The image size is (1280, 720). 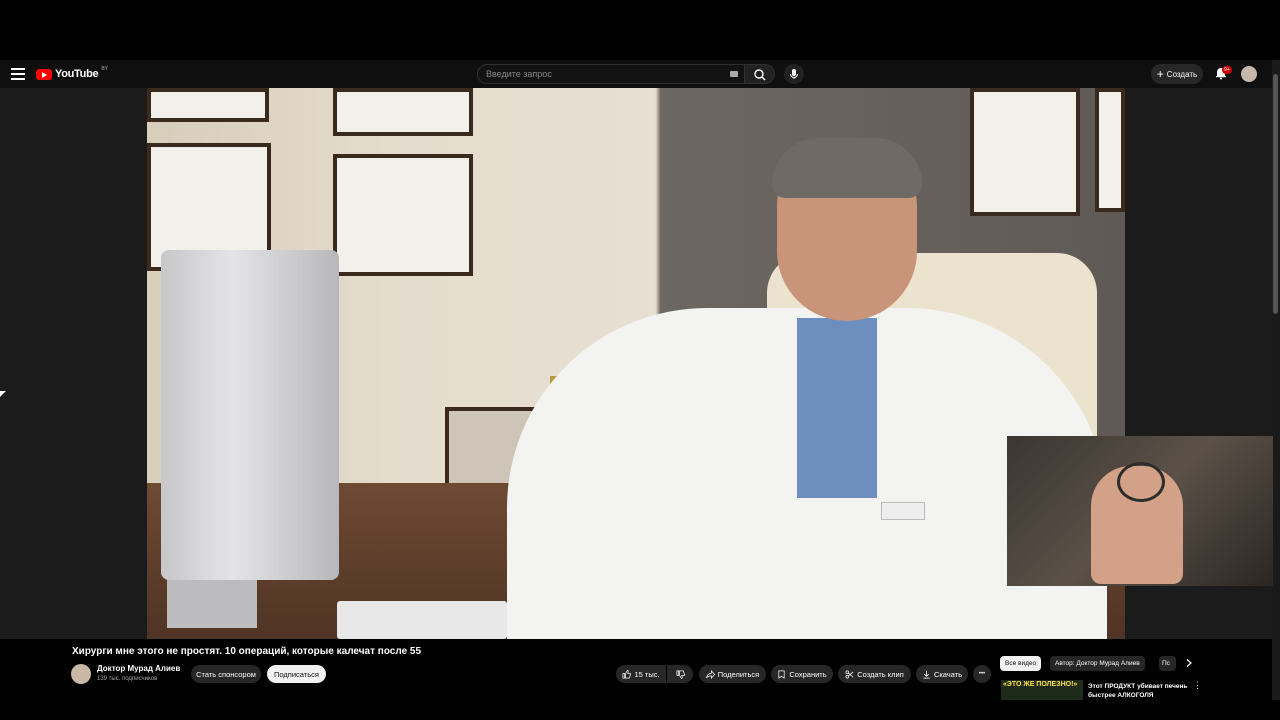 I want to click on thumbnail-text: «ЭТО ЖЕ ПОЛЕЗНО!», so click(x=1040, y=684).